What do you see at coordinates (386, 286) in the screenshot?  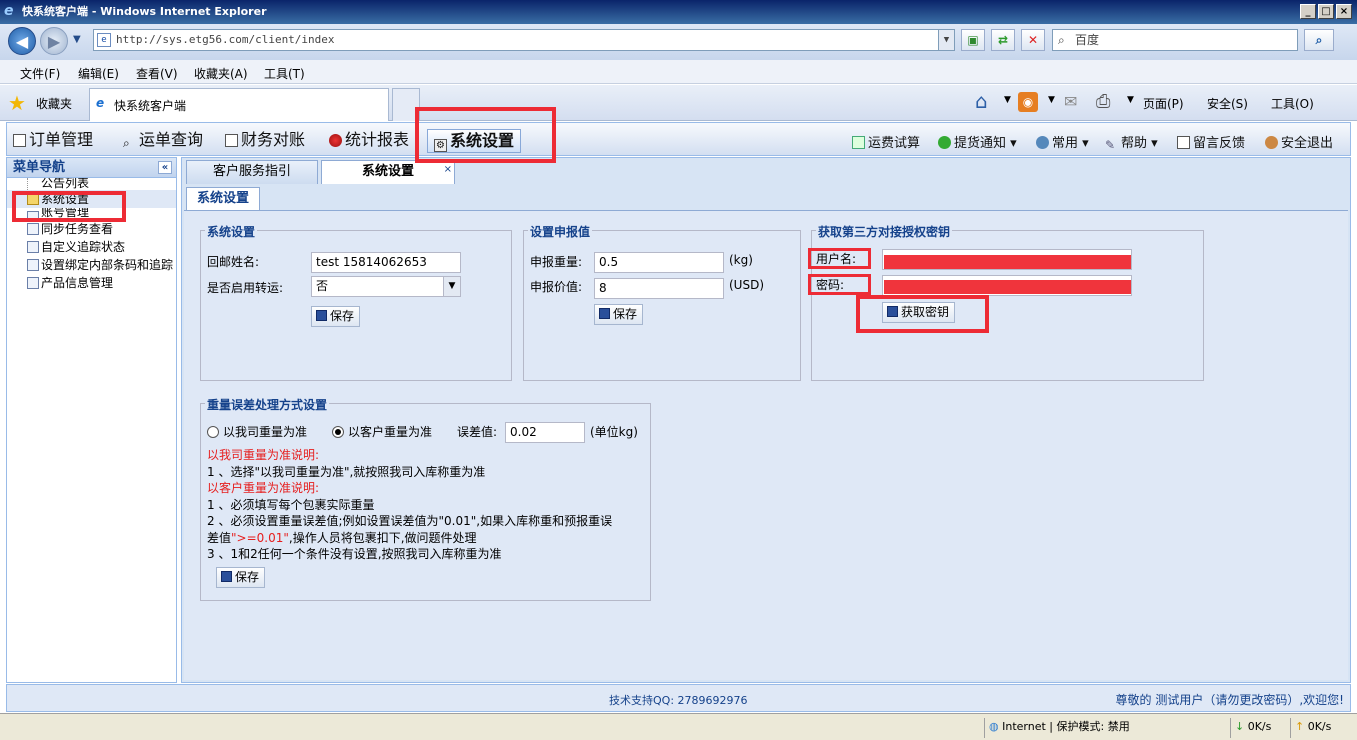 I see `transfer-select: 否 ▼` at bounding box center [386, 286].